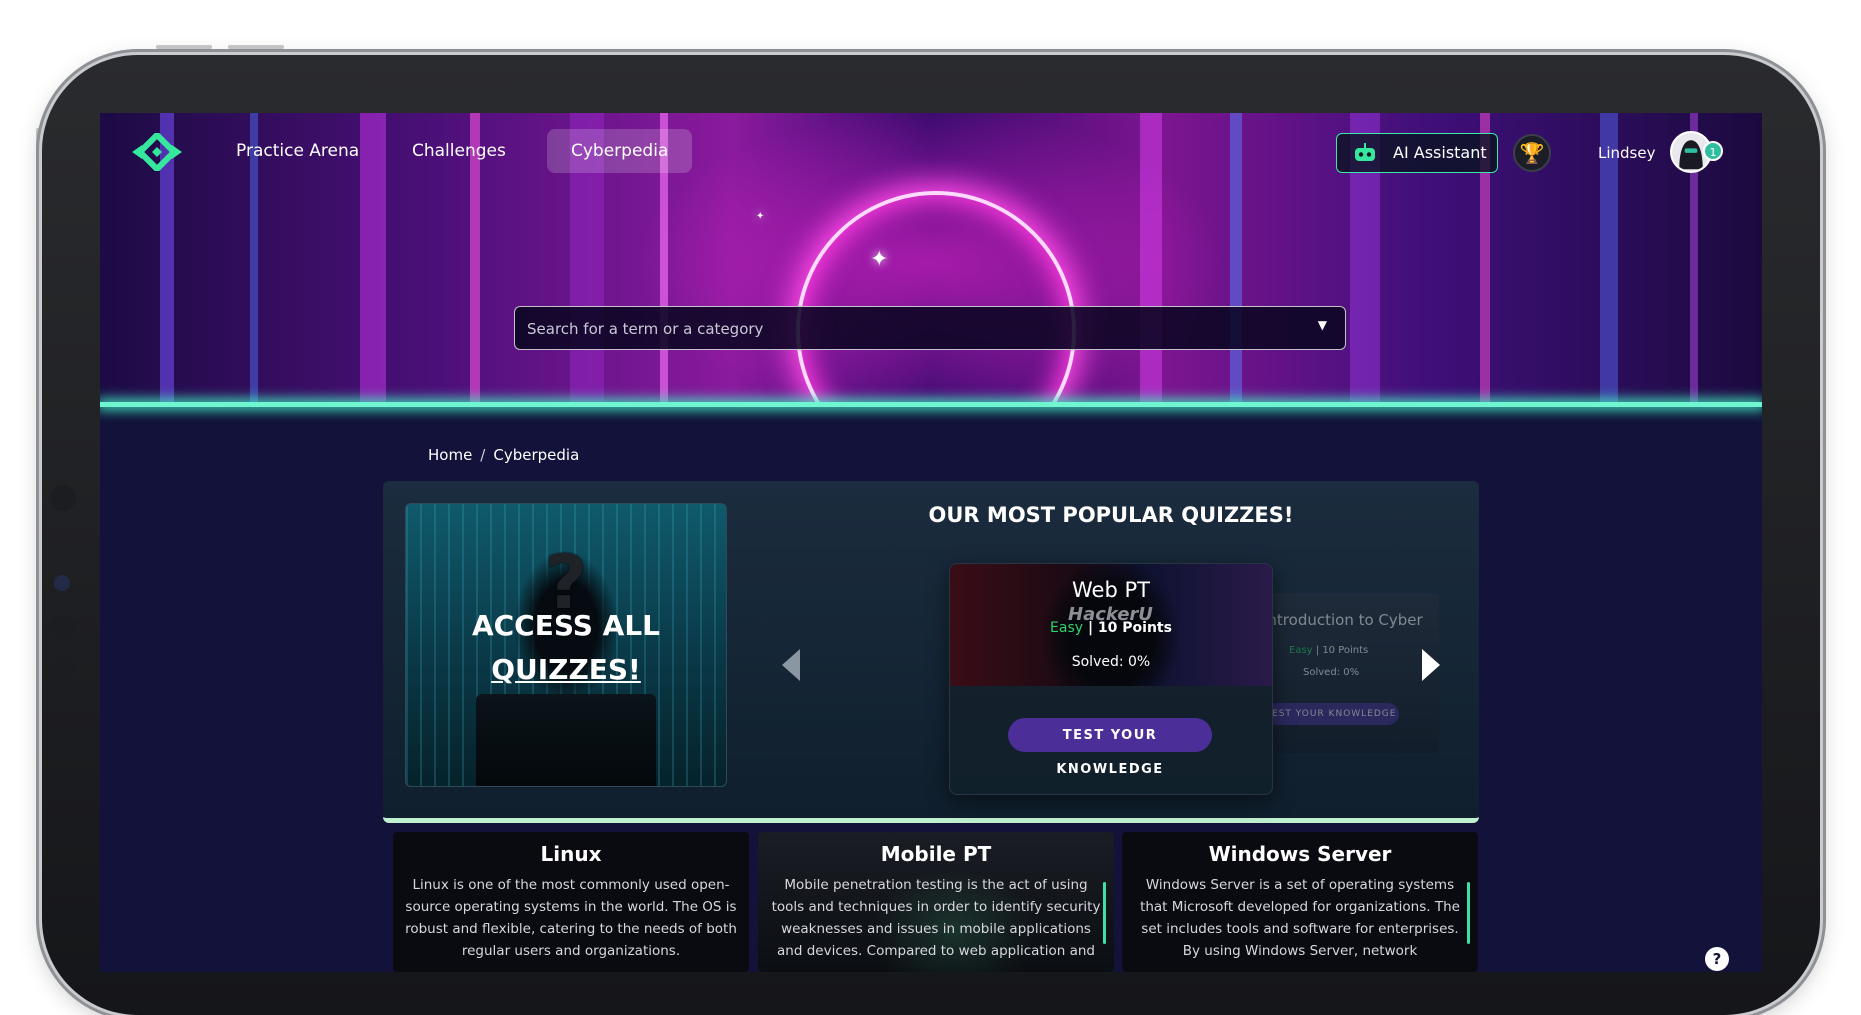  I want to click on difficulty-badge: Easy, so click(1067, 628).